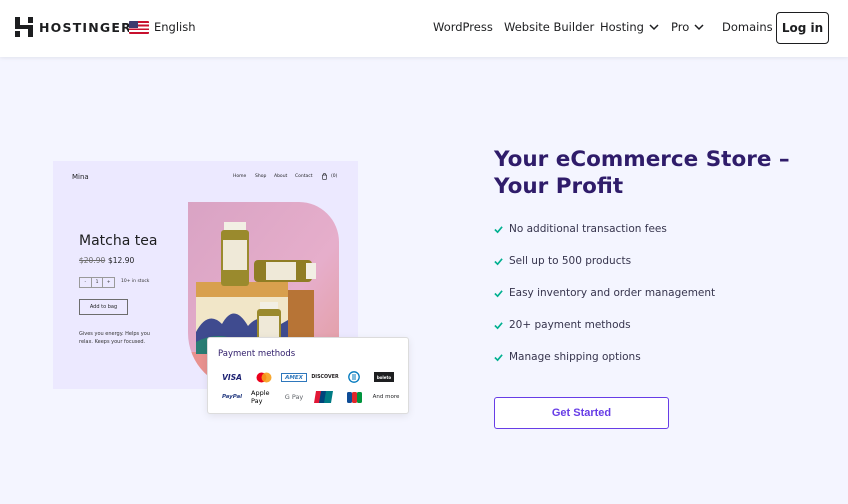 The image size is (848, 504). Describe the element at coordinates (324, 397) in the screenshot. I see `unionpay-icon` at that location.